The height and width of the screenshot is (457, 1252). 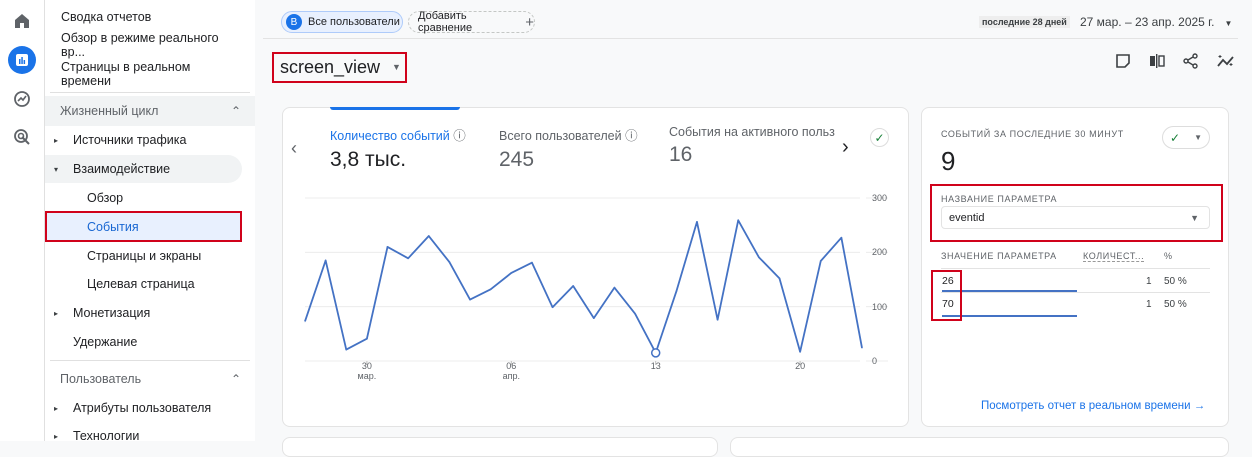 I want to click on y-tick-label: 300, so click(x=879, y=198).